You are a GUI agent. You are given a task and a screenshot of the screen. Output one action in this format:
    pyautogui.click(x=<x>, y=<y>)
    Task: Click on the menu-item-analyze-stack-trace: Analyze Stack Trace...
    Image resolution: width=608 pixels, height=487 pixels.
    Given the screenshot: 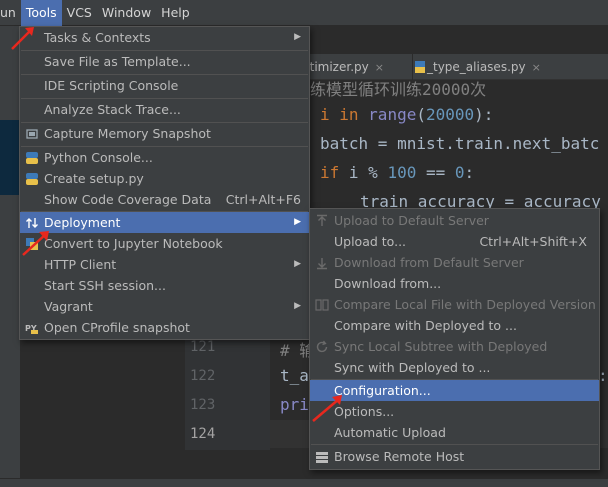 What is the action you would take?
    pyautogui.click(x=164, y=109)
    